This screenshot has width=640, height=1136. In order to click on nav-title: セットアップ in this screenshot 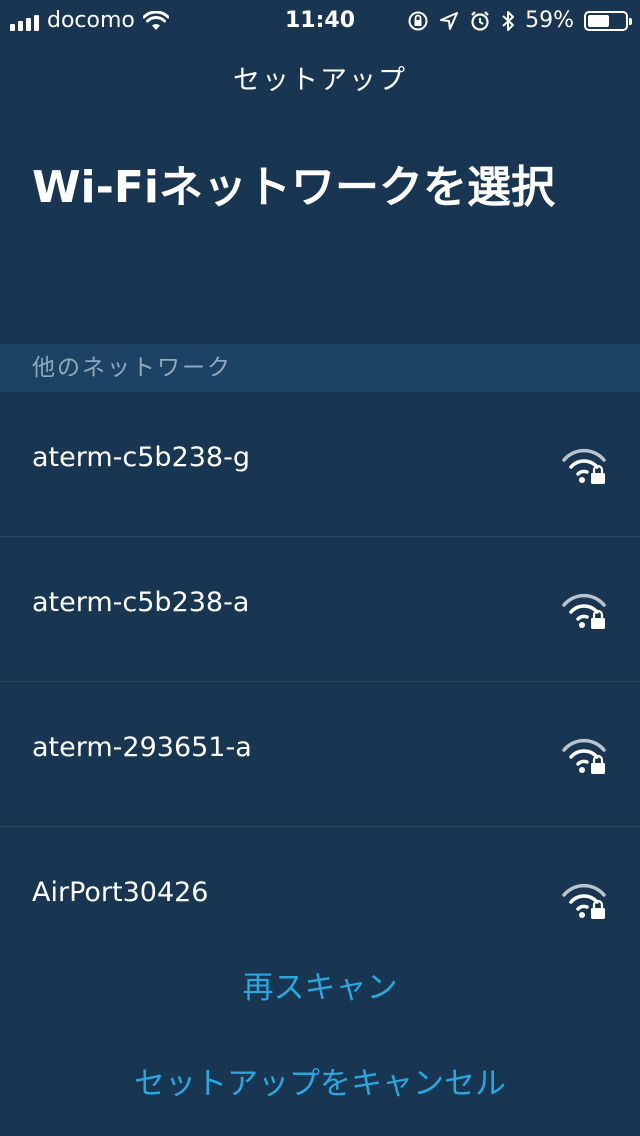, I will do `click(320, 80)`.